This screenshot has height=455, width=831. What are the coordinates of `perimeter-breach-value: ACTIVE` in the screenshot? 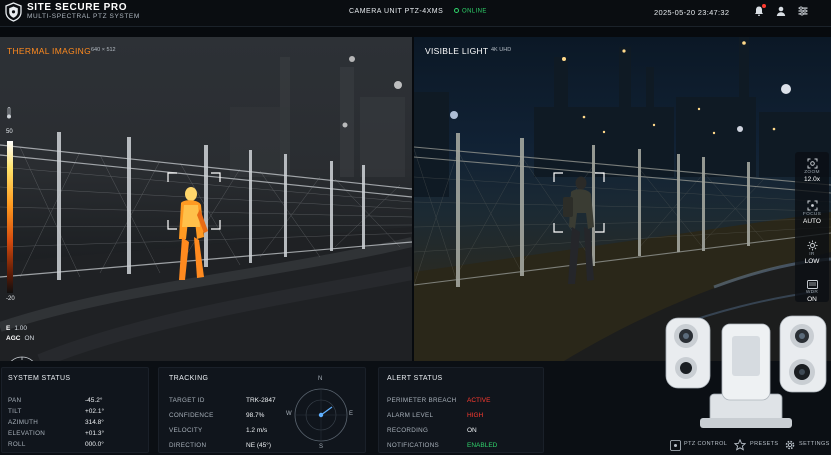 It's located at (479, 400).